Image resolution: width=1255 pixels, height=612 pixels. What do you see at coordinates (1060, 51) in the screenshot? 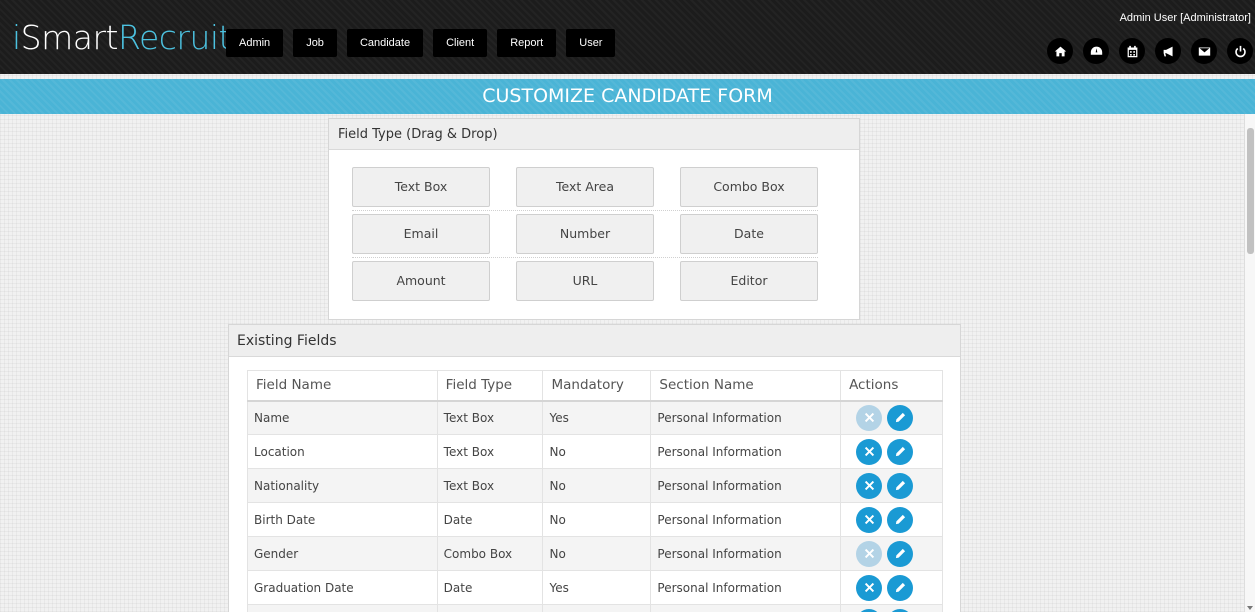
I see `home-icon` at bounding box center [1060, 51].